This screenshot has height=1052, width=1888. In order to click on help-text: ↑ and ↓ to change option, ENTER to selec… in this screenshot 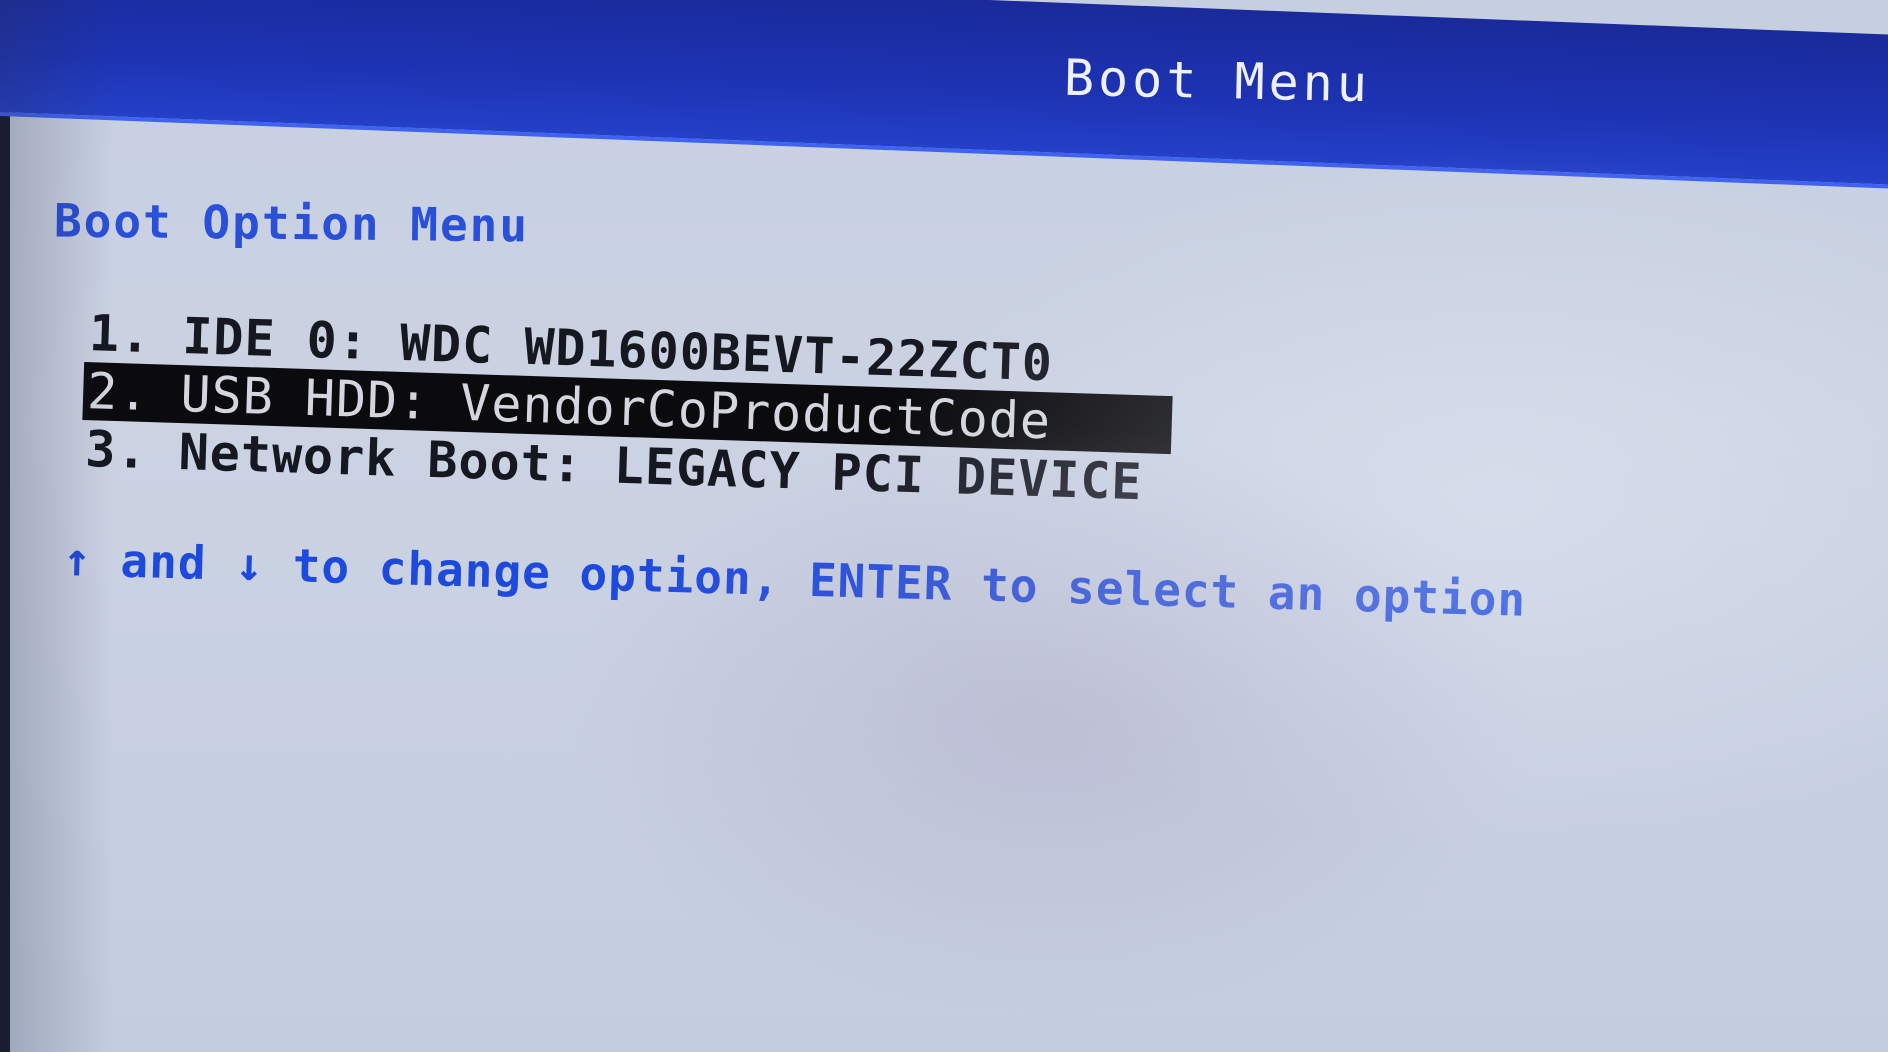, I will do `click(794, 579)`.